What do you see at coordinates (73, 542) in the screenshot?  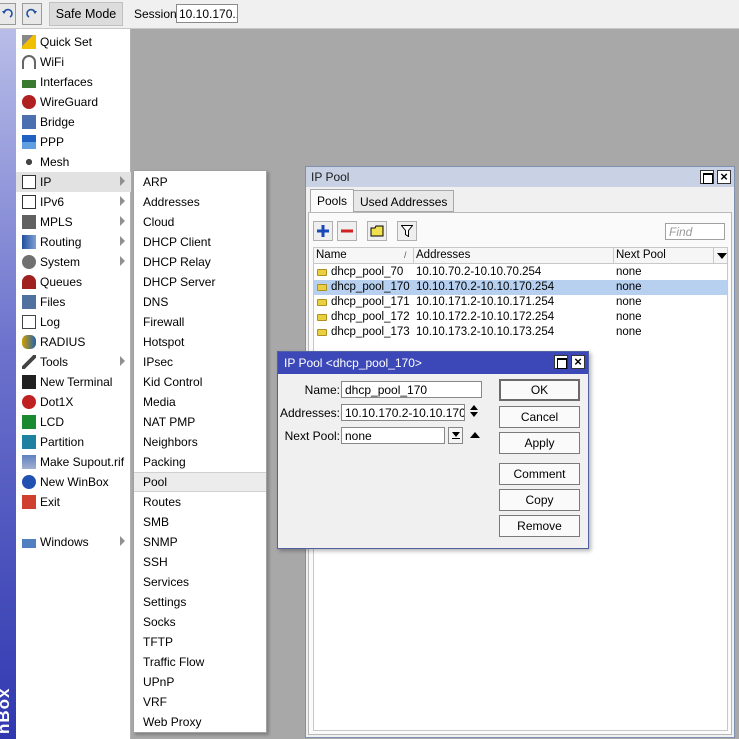 I see `menu-item-windows: Windows` at bounding box center [73, 542].